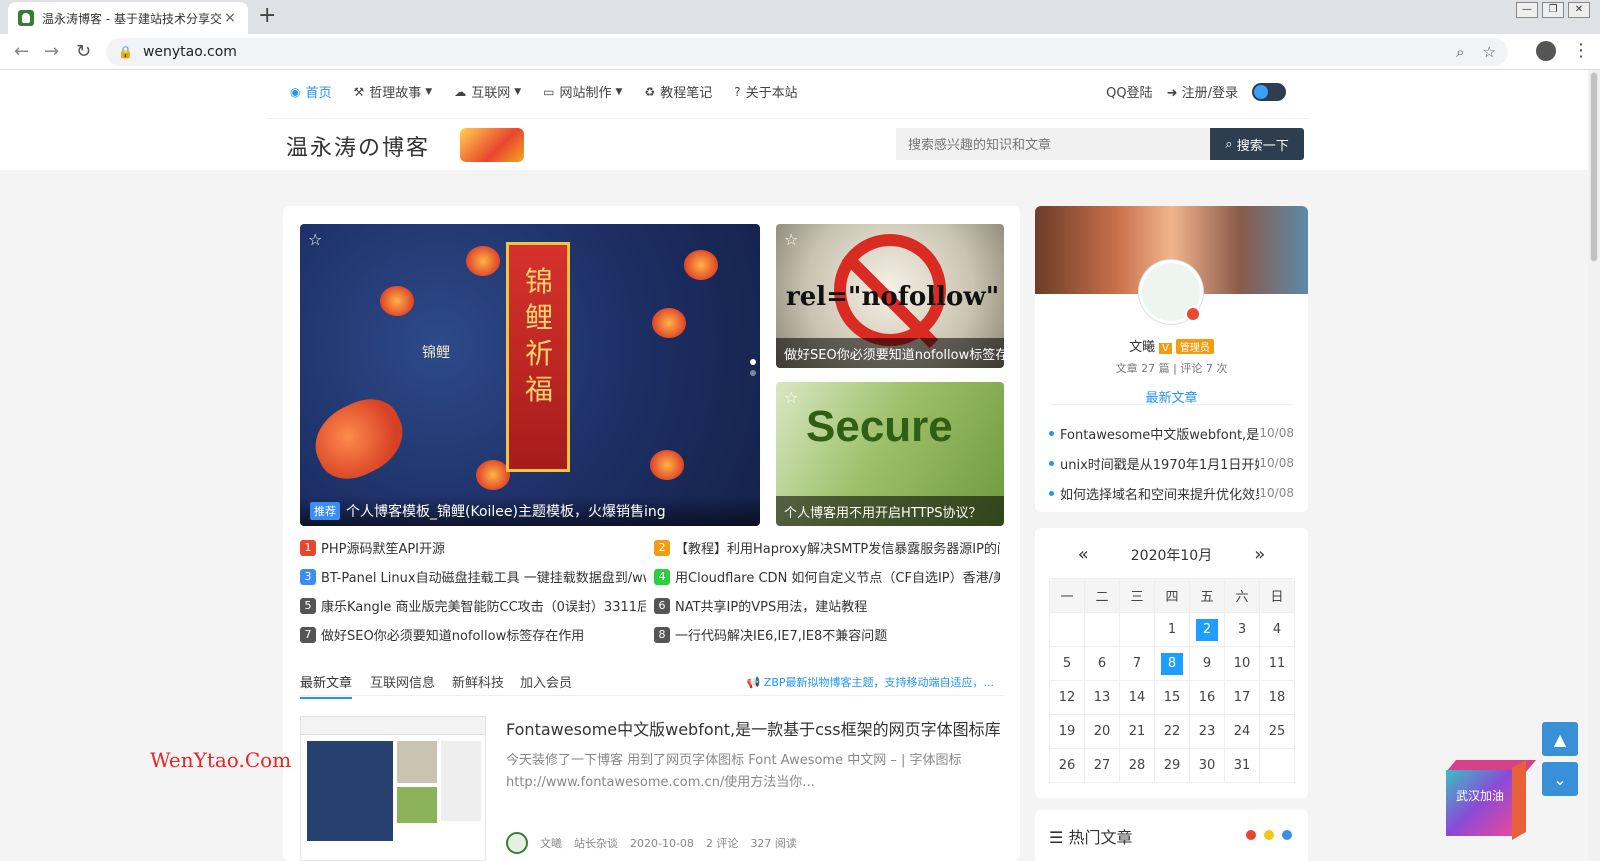 Image resolution: width=1600 pixels, height=861 pixels. I want to click on calendar-day: 10, so click(1242, 663).